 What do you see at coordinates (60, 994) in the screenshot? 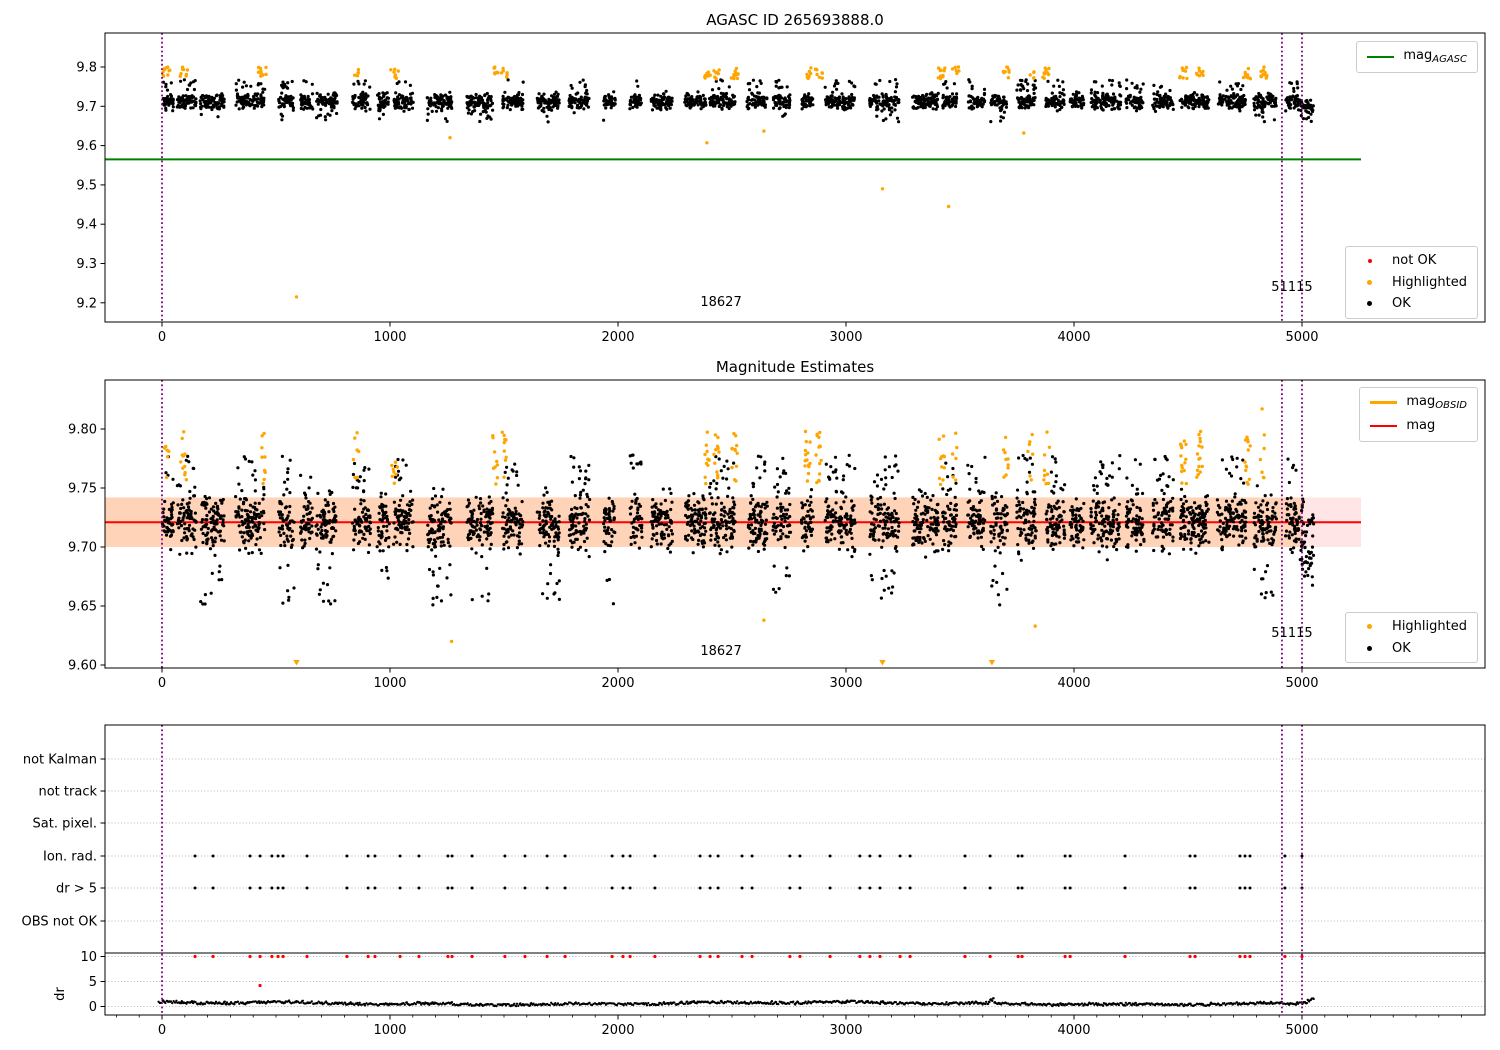
I see `dr-axis-label: dr` at bounding box center [60, 994].